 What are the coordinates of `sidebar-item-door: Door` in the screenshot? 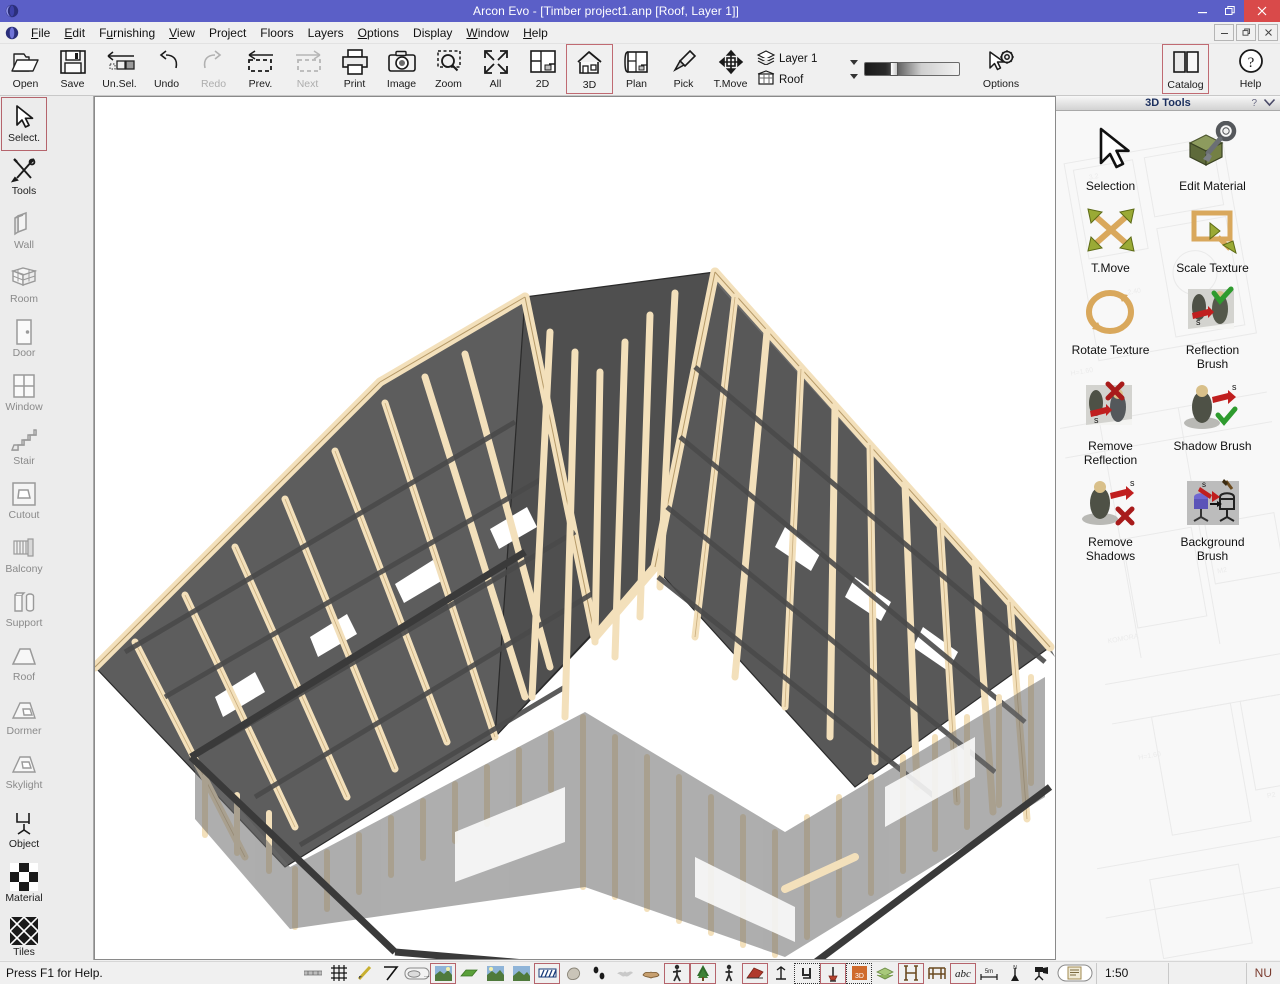 It's located at (24, 340).